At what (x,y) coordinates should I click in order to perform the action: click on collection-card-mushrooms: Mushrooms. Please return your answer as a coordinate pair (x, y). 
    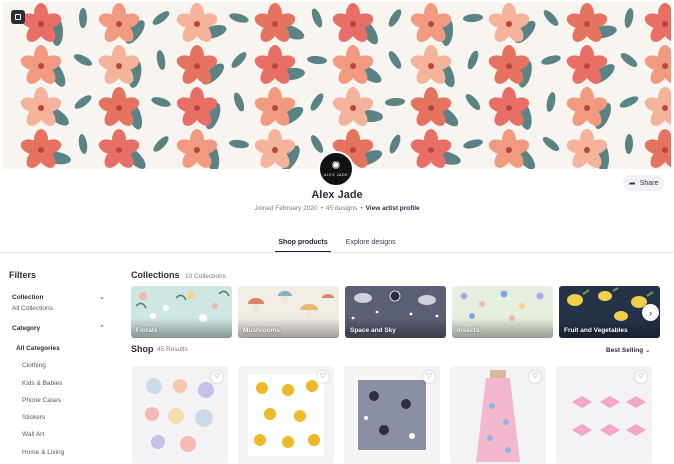
    Looking at the image, I should click on (288, 312).